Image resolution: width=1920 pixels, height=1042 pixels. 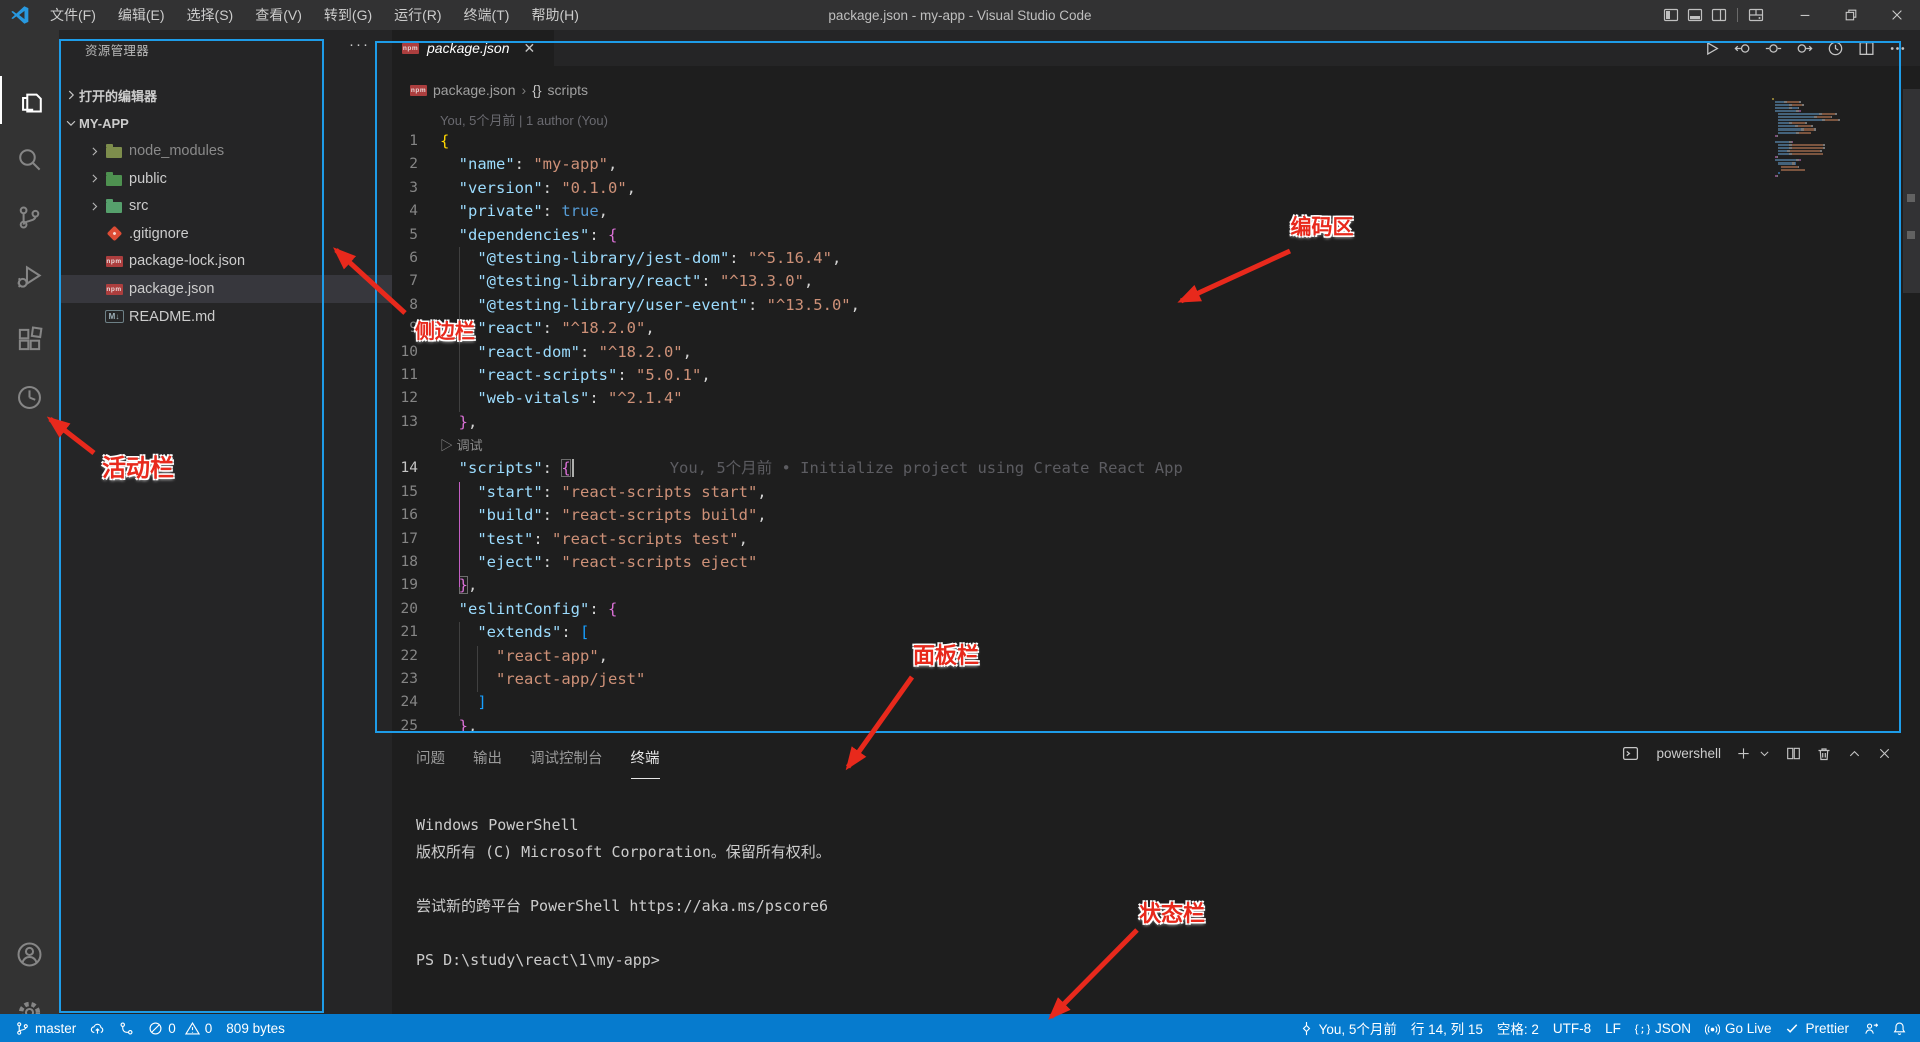 What do you see at coordinates (417, 15) in the screenshot?
I see `menu-运行: 运行(R)` at bounding box center [417, 15].